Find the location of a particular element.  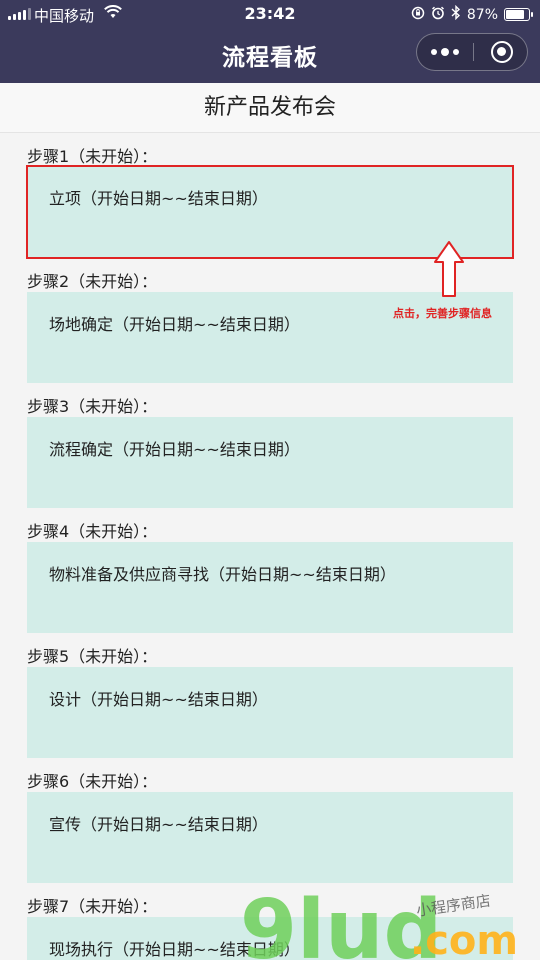

target-circle-icon is located at coordinates (502, 52).